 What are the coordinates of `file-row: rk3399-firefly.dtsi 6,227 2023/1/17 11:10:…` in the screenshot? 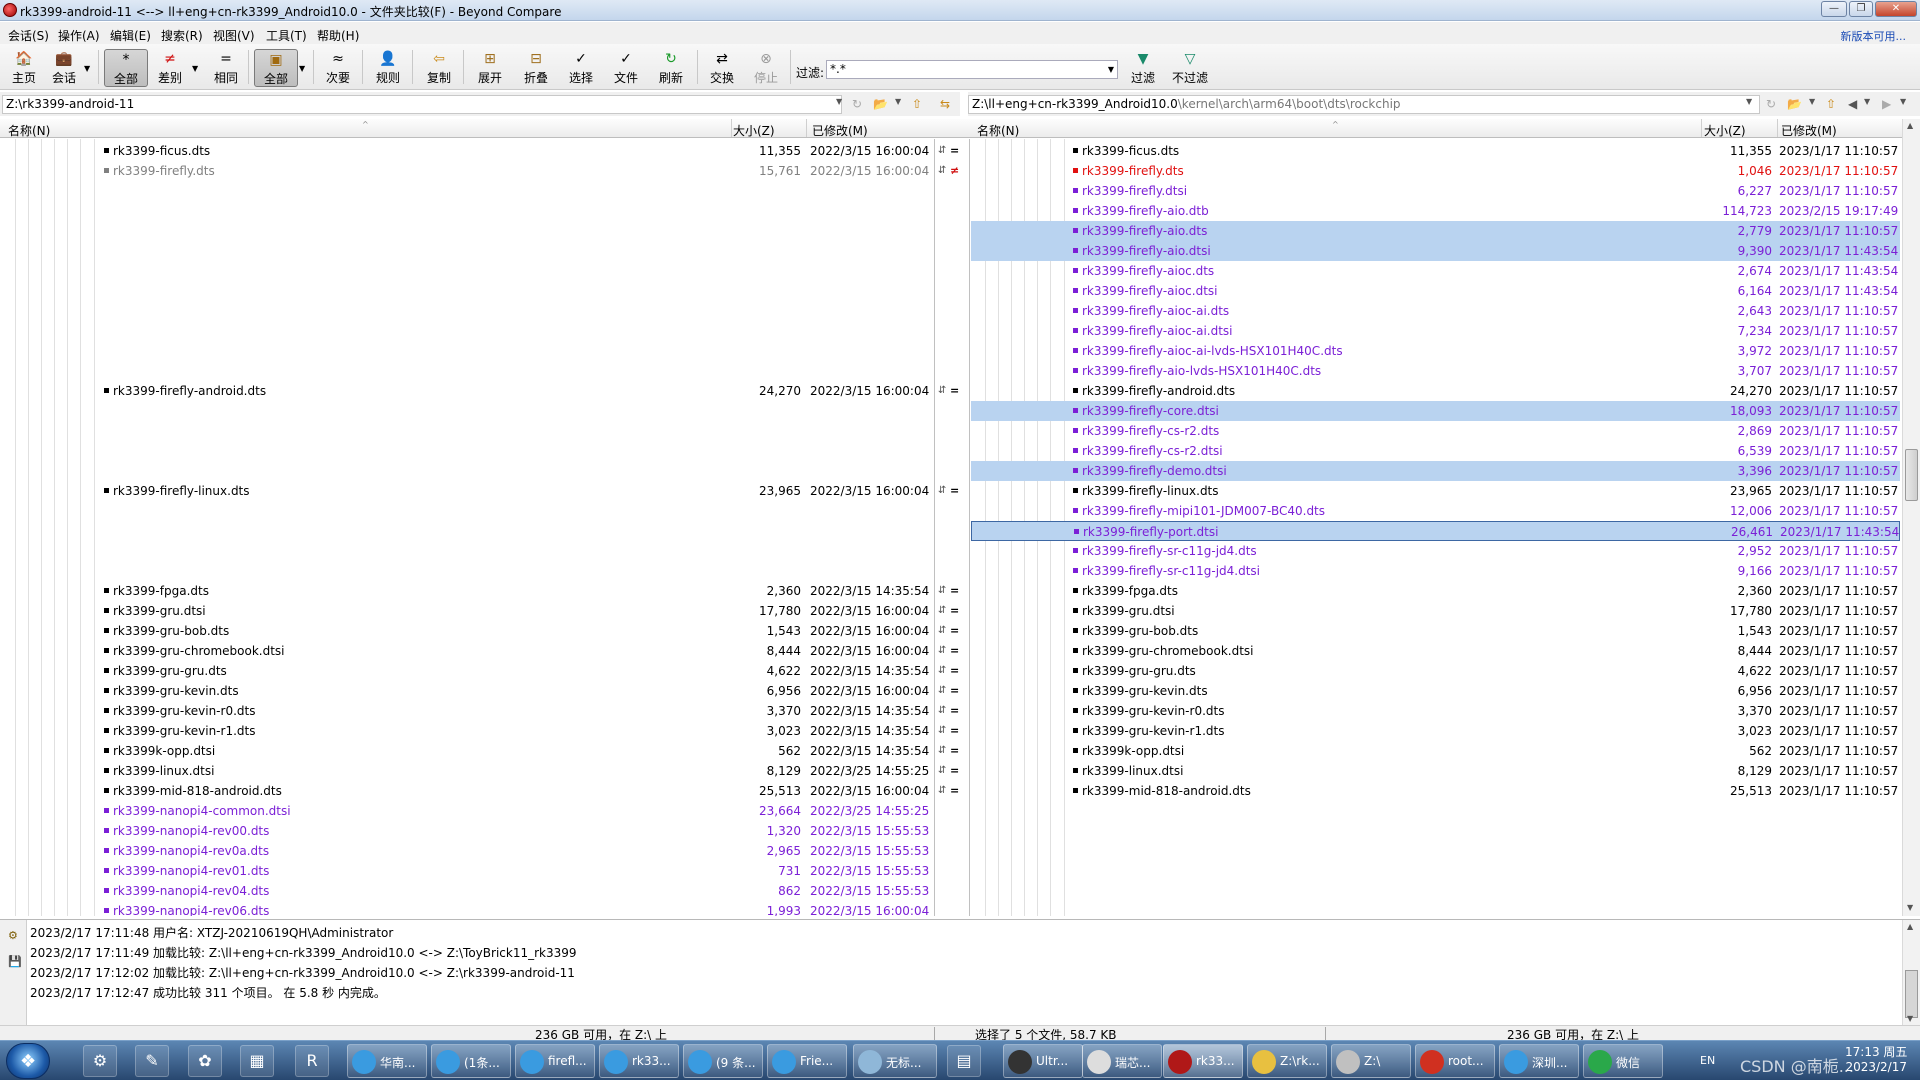 It's located at (1435, 191).